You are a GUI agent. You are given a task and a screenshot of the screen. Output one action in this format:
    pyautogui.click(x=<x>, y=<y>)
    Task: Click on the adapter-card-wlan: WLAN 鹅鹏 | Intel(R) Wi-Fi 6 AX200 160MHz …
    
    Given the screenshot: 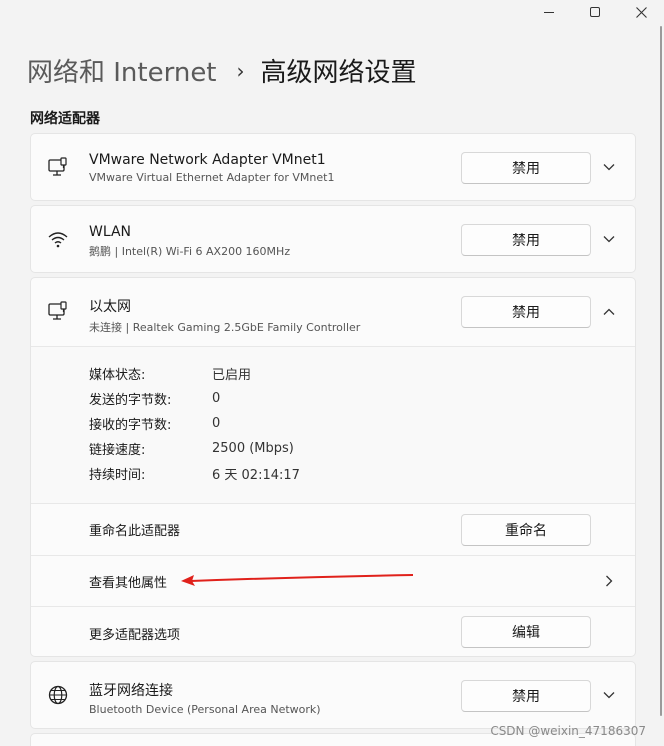 What is the action you would take?
    pyautogui.click(x=333, y=239)
    